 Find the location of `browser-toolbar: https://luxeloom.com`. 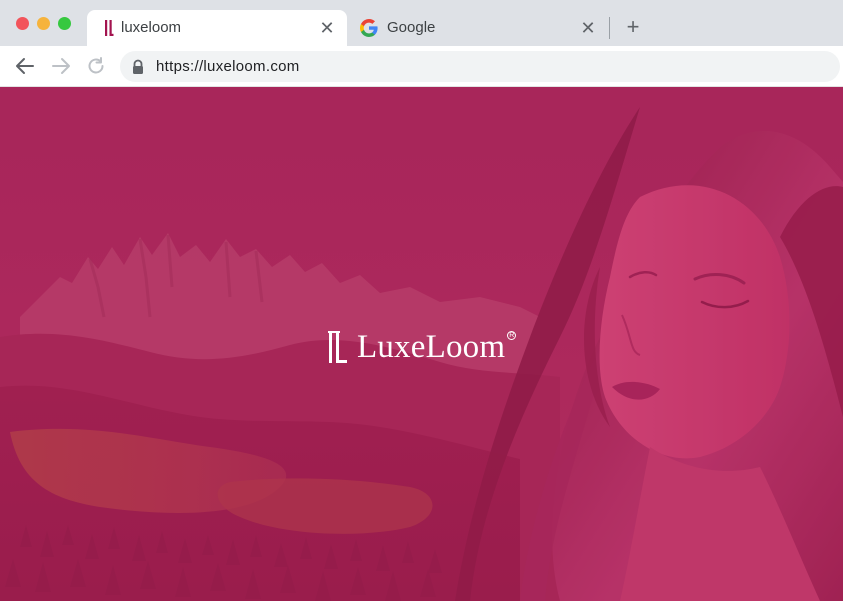

browser-toolbar: https://luxeloom.com is located at coordinates (421, 66).